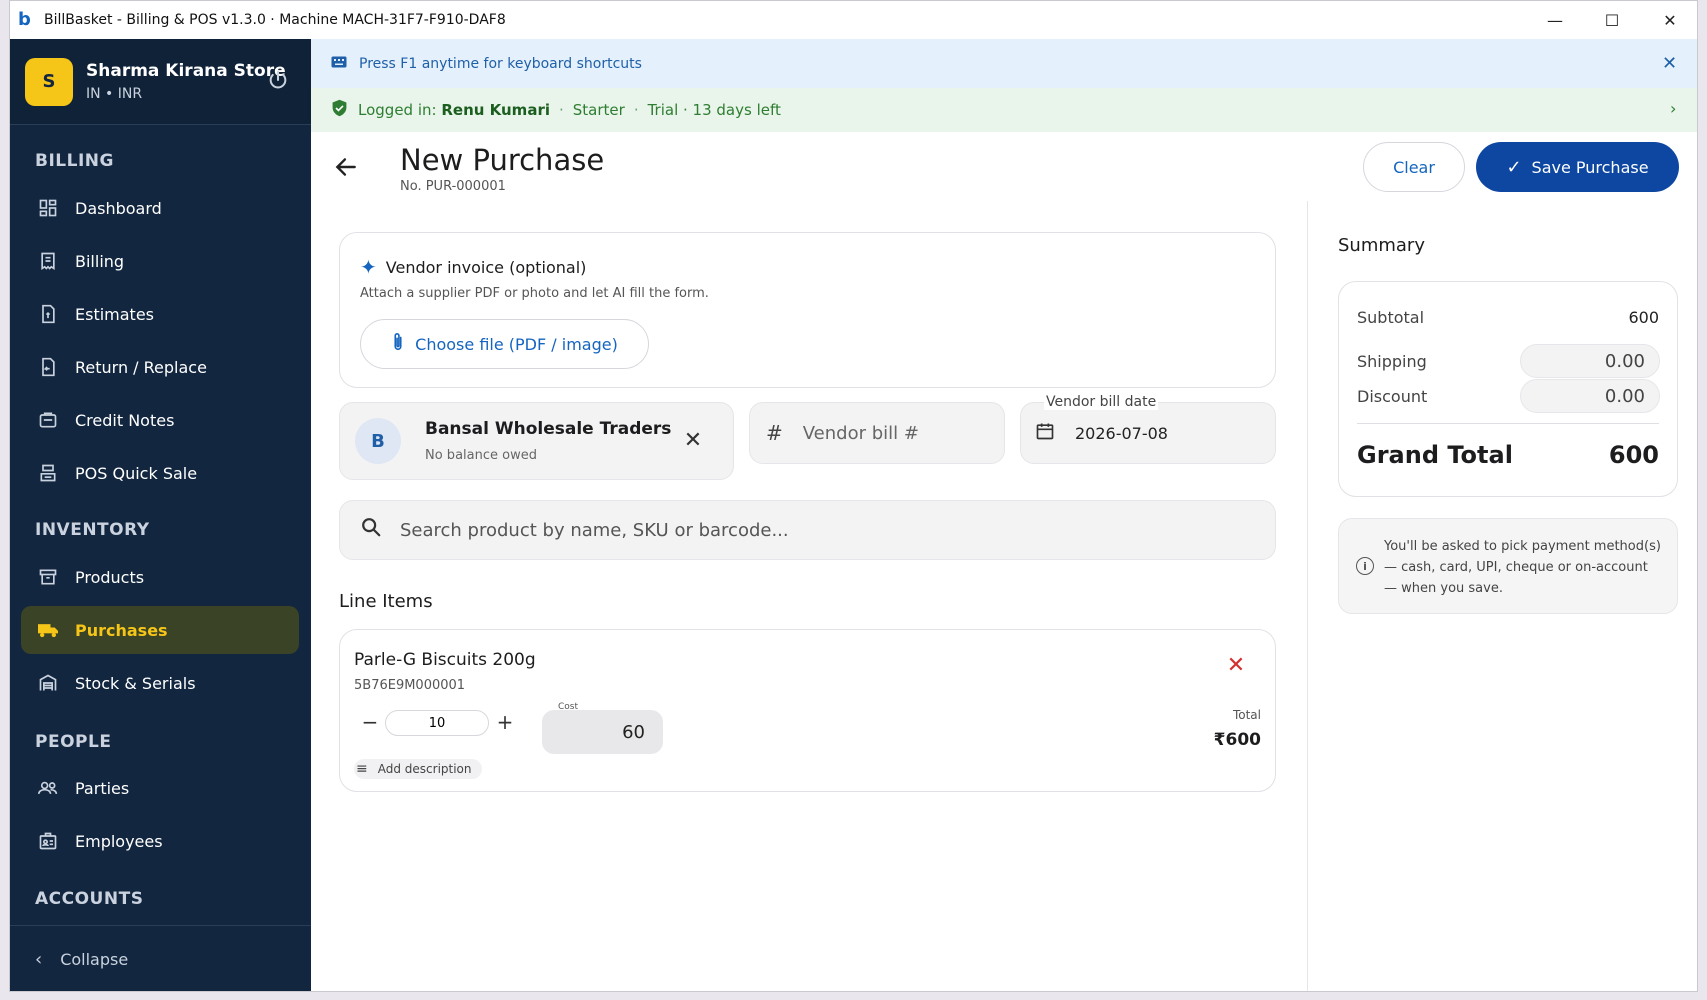  I want to click on chevron-left-icon: ‹, so click(39, 959).